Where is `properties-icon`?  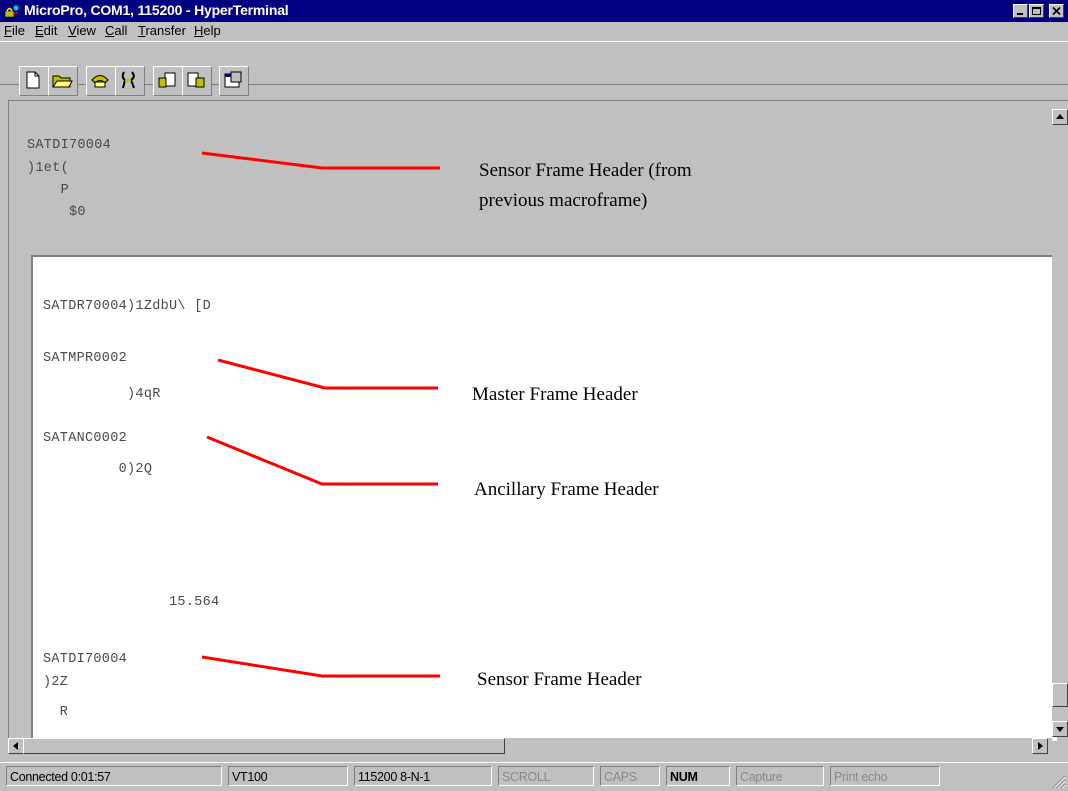
properties-icon is located at coordinates (233, 79).